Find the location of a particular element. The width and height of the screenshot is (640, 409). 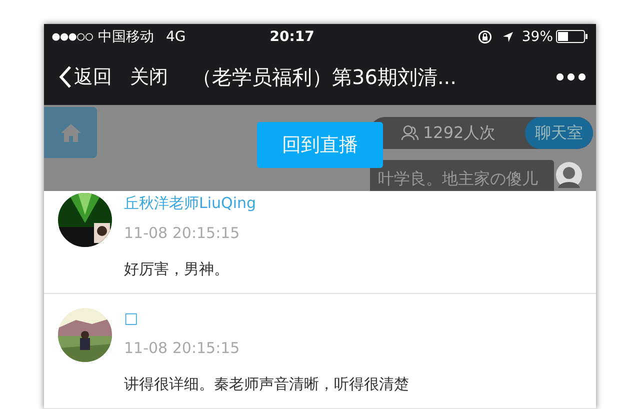

chat-room-button: 聊天室 is located at coordinates (559, 133).